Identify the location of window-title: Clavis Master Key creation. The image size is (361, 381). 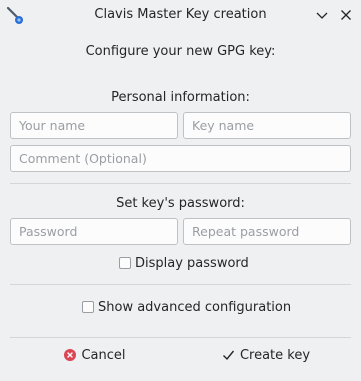
(180, 14).